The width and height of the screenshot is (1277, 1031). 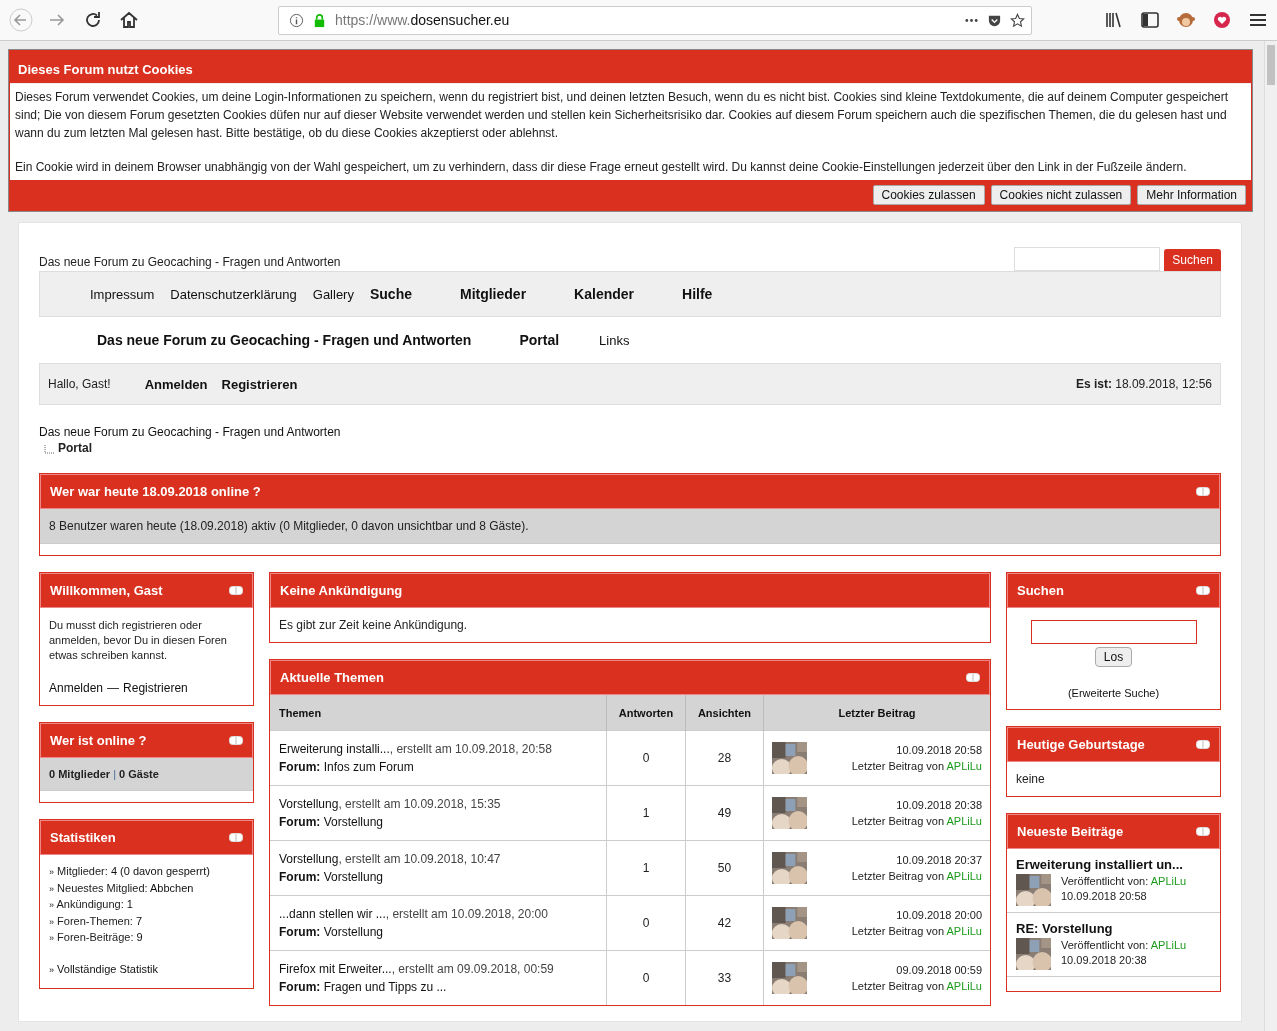 I want to click on star-icon, so click(x=1017, y=20).